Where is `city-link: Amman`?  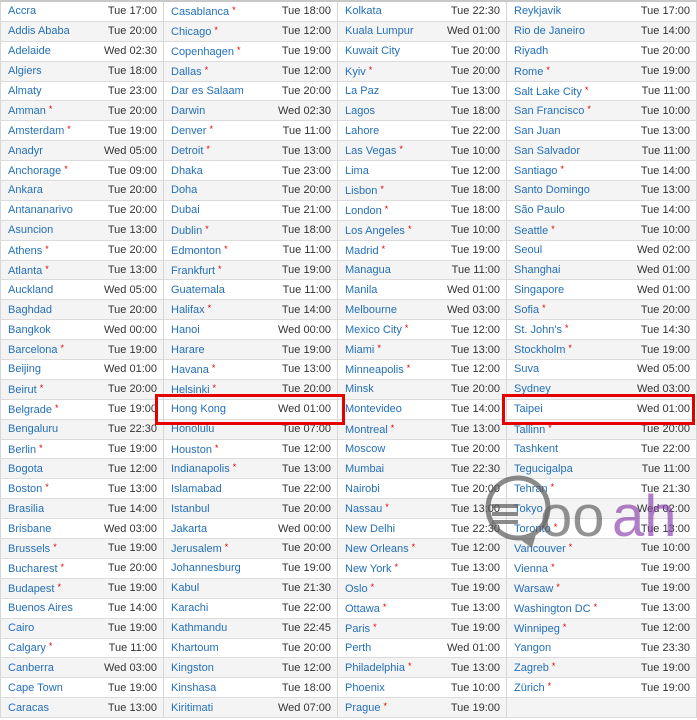
city-link: Amman is located at coordinates (27, 111).